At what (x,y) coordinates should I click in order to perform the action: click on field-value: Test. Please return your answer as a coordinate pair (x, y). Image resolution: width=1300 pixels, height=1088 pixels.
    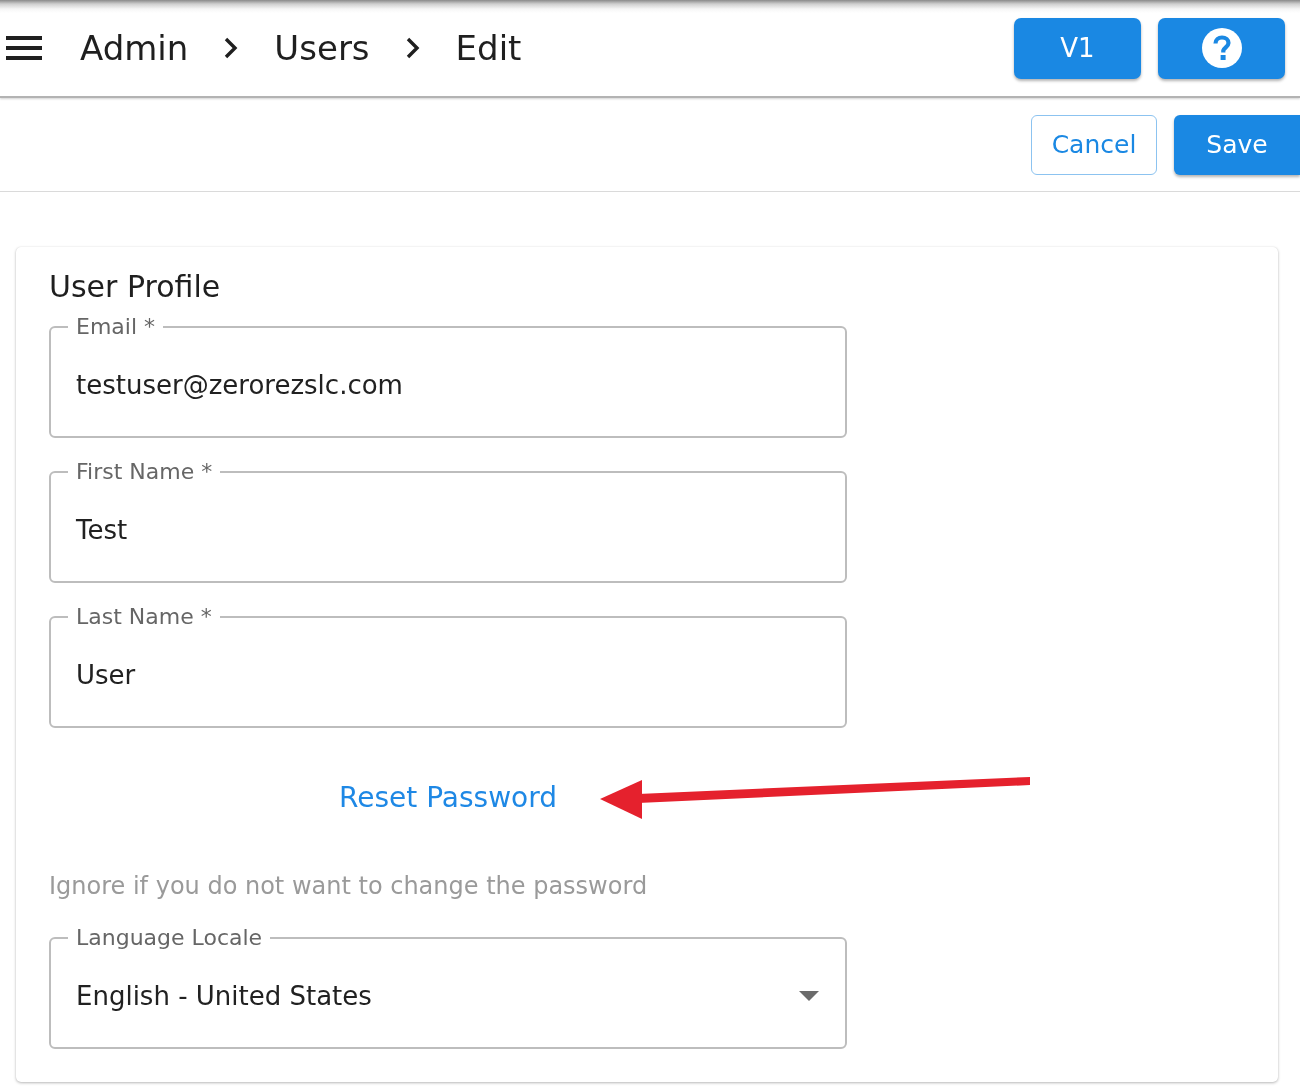
    Looking at the image, I should click on (102, 530).